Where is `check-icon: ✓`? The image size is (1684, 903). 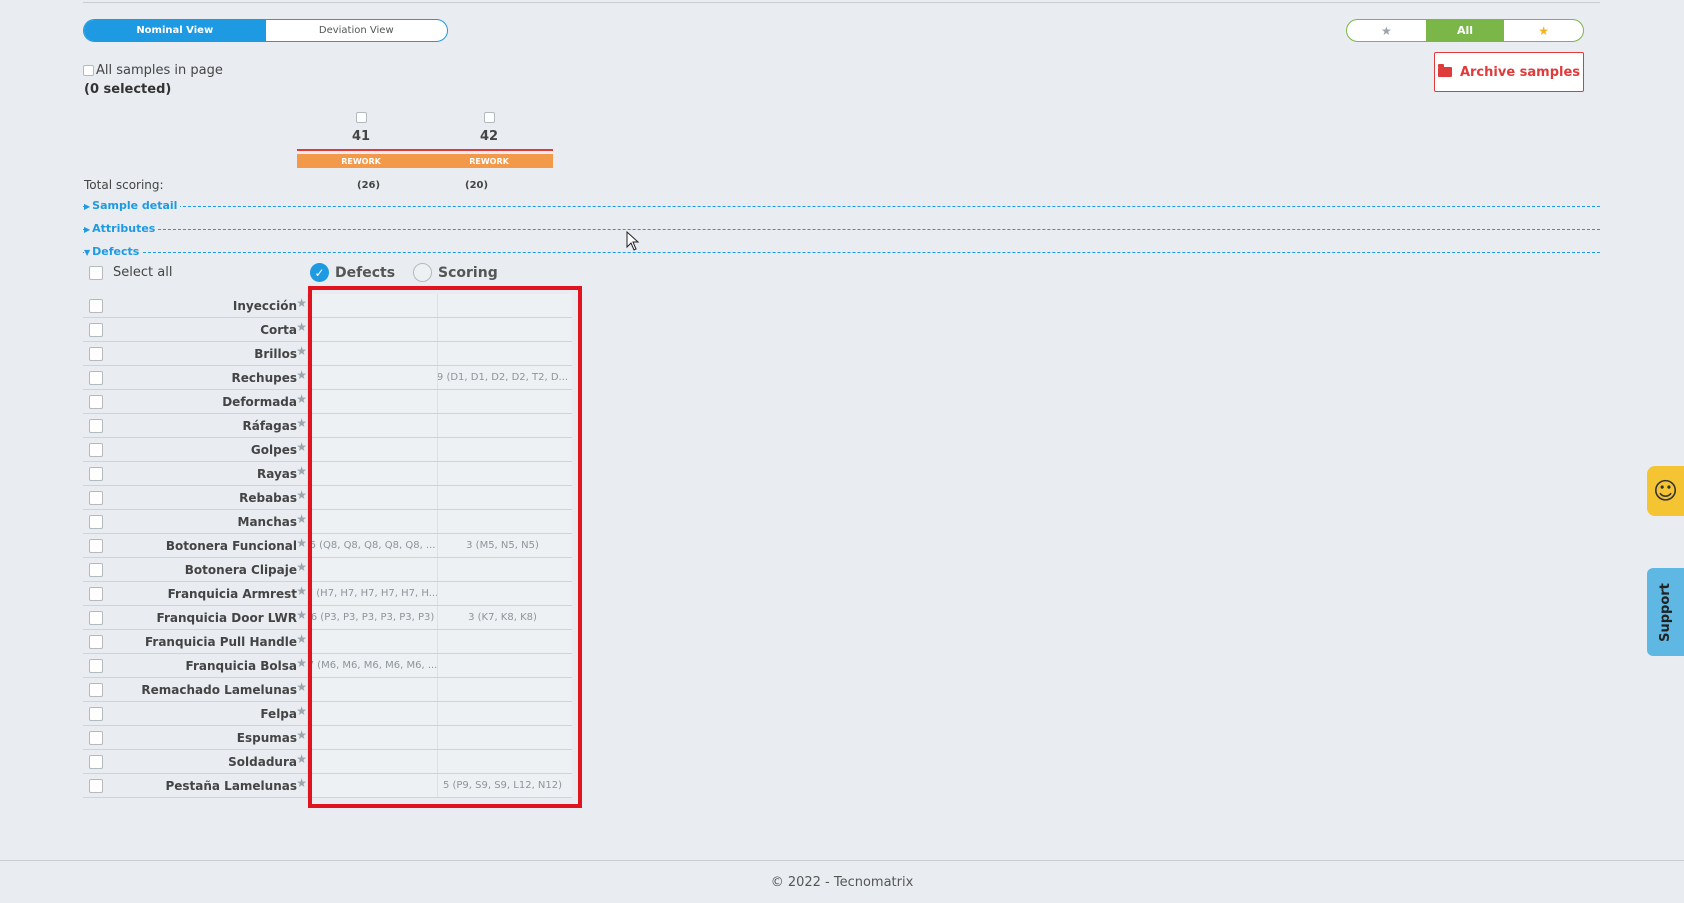 check-icon: ✓ is located at coordinates (319, 272).